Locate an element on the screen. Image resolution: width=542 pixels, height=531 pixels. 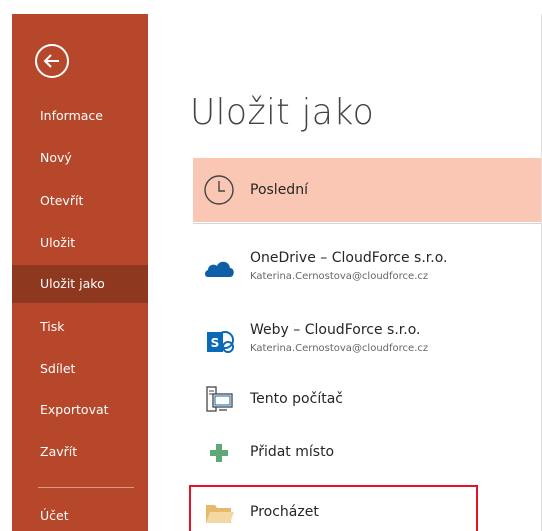
sidebar-divider is located at coordinates (86, 487).